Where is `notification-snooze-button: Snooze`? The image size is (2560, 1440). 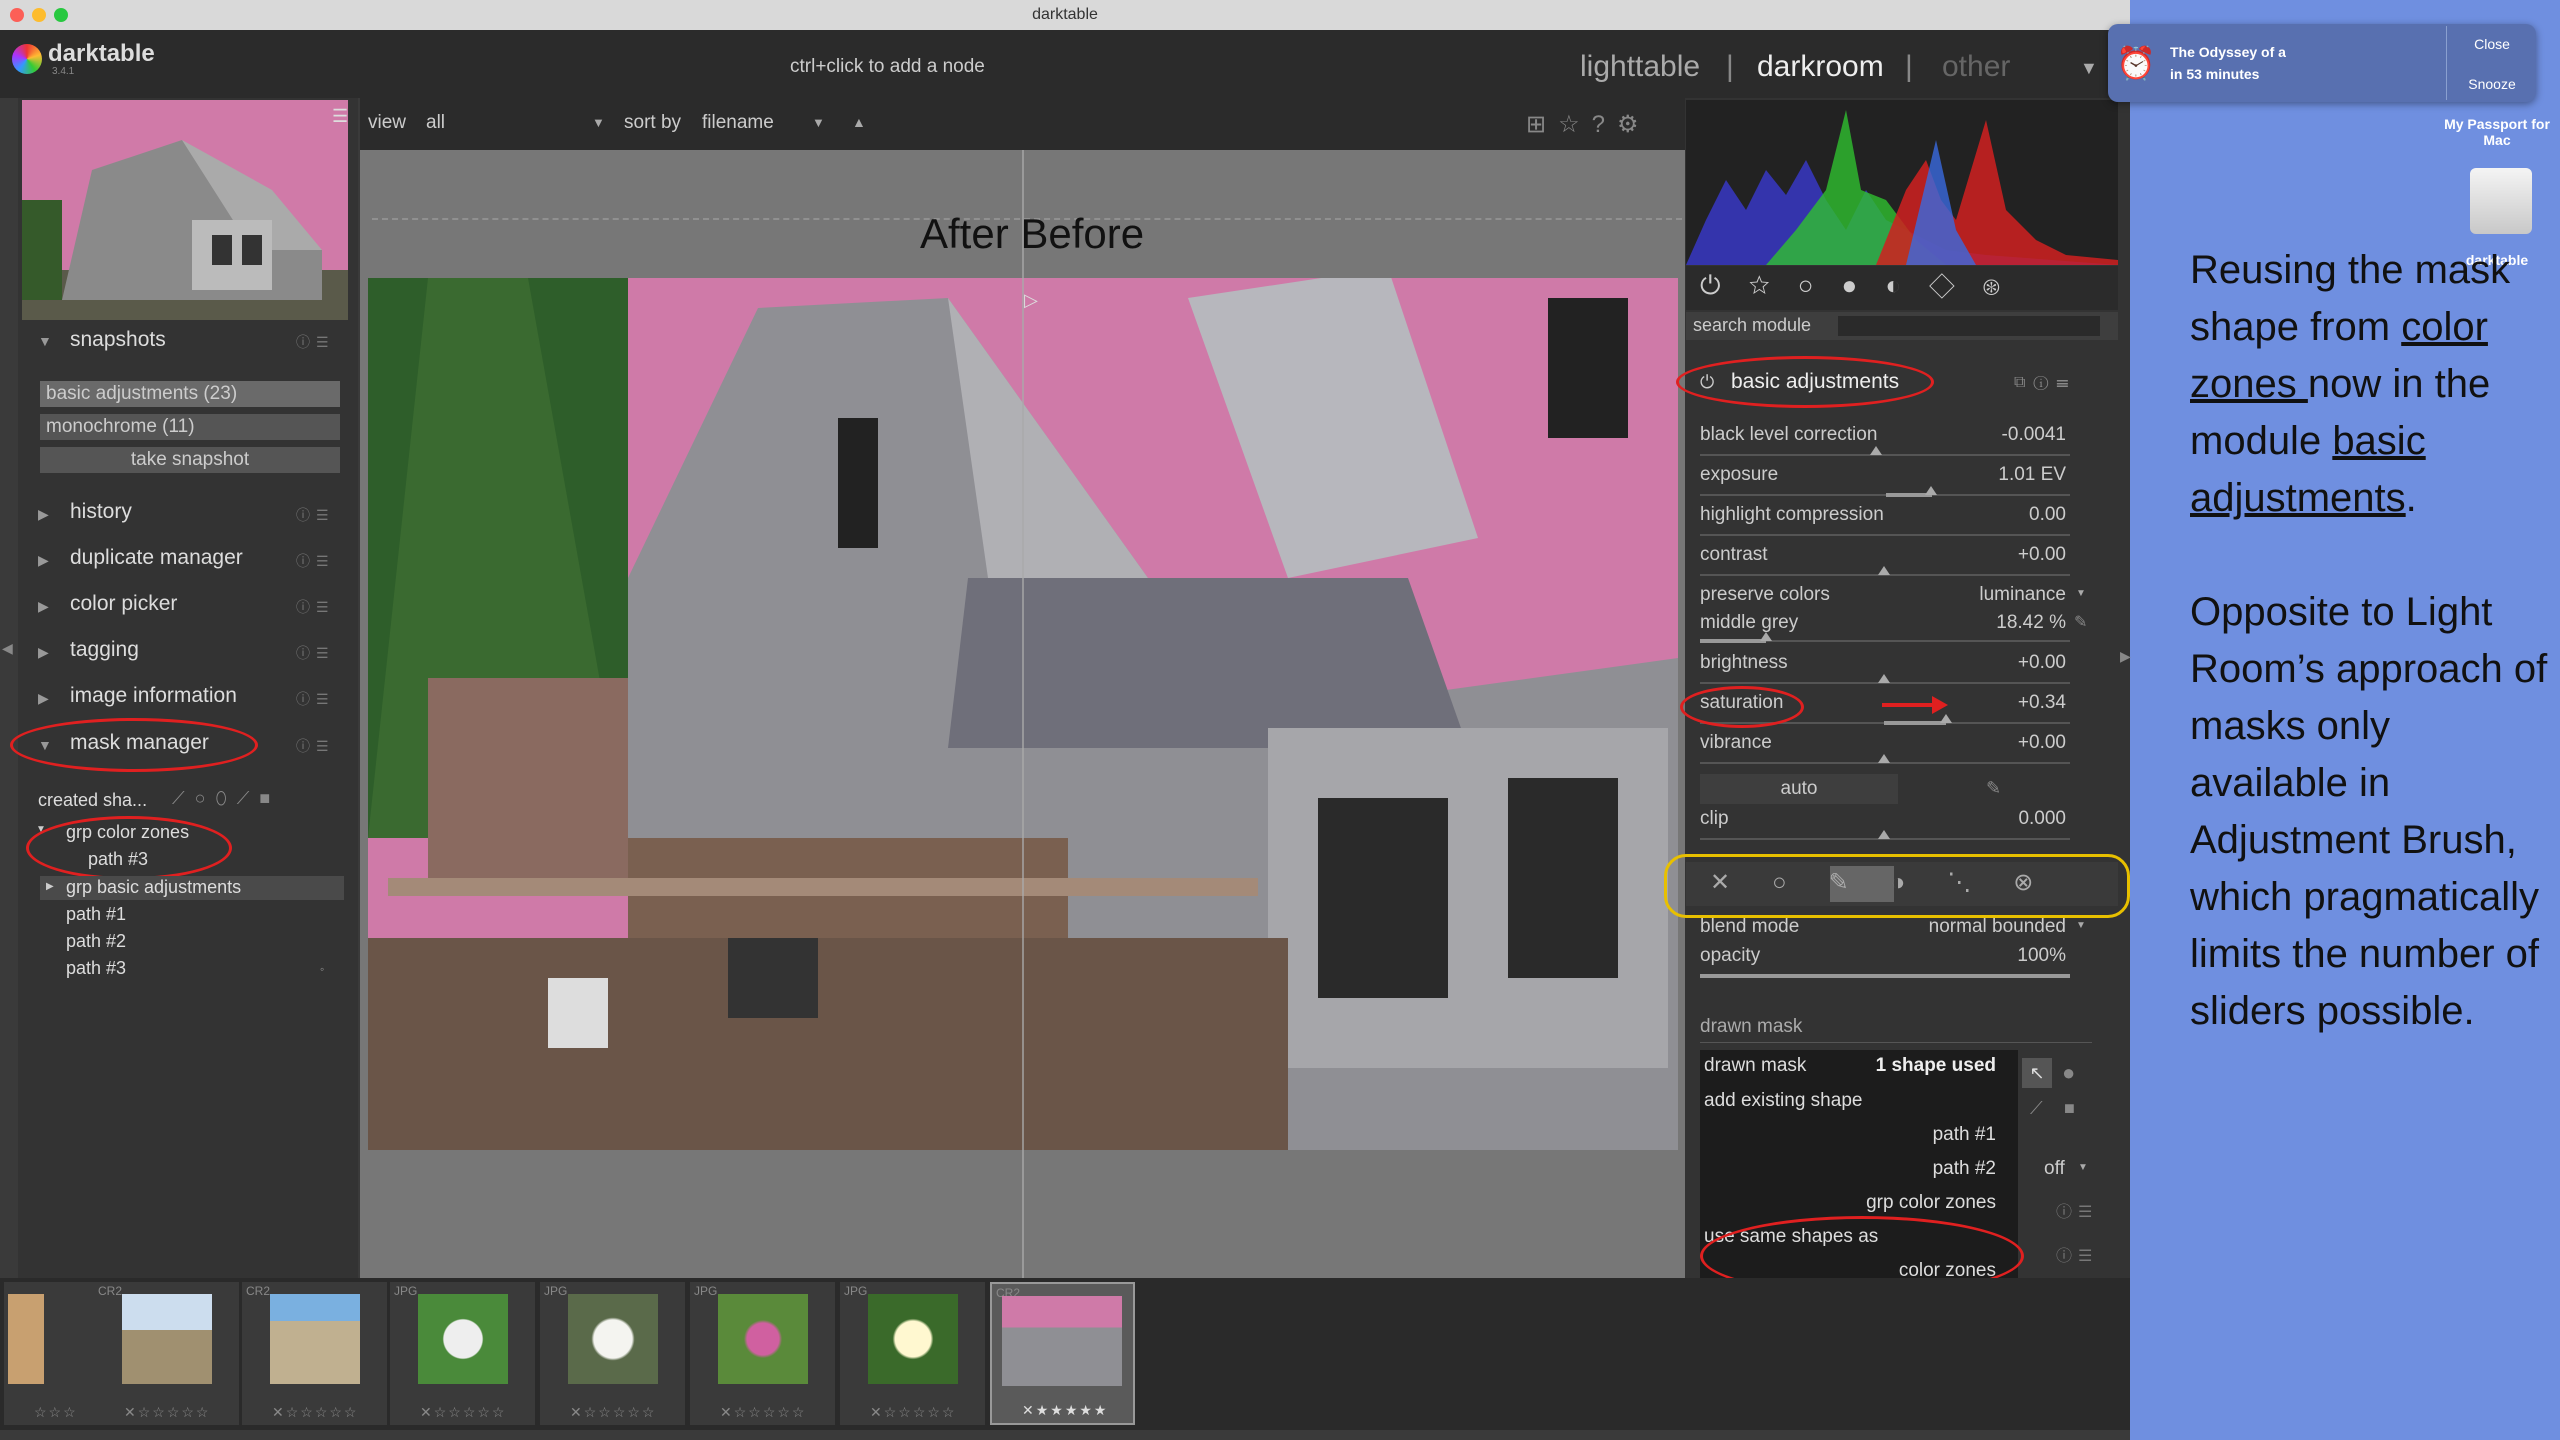 notification-snooze-button: Snooze is located at coordinates (2492, 84).